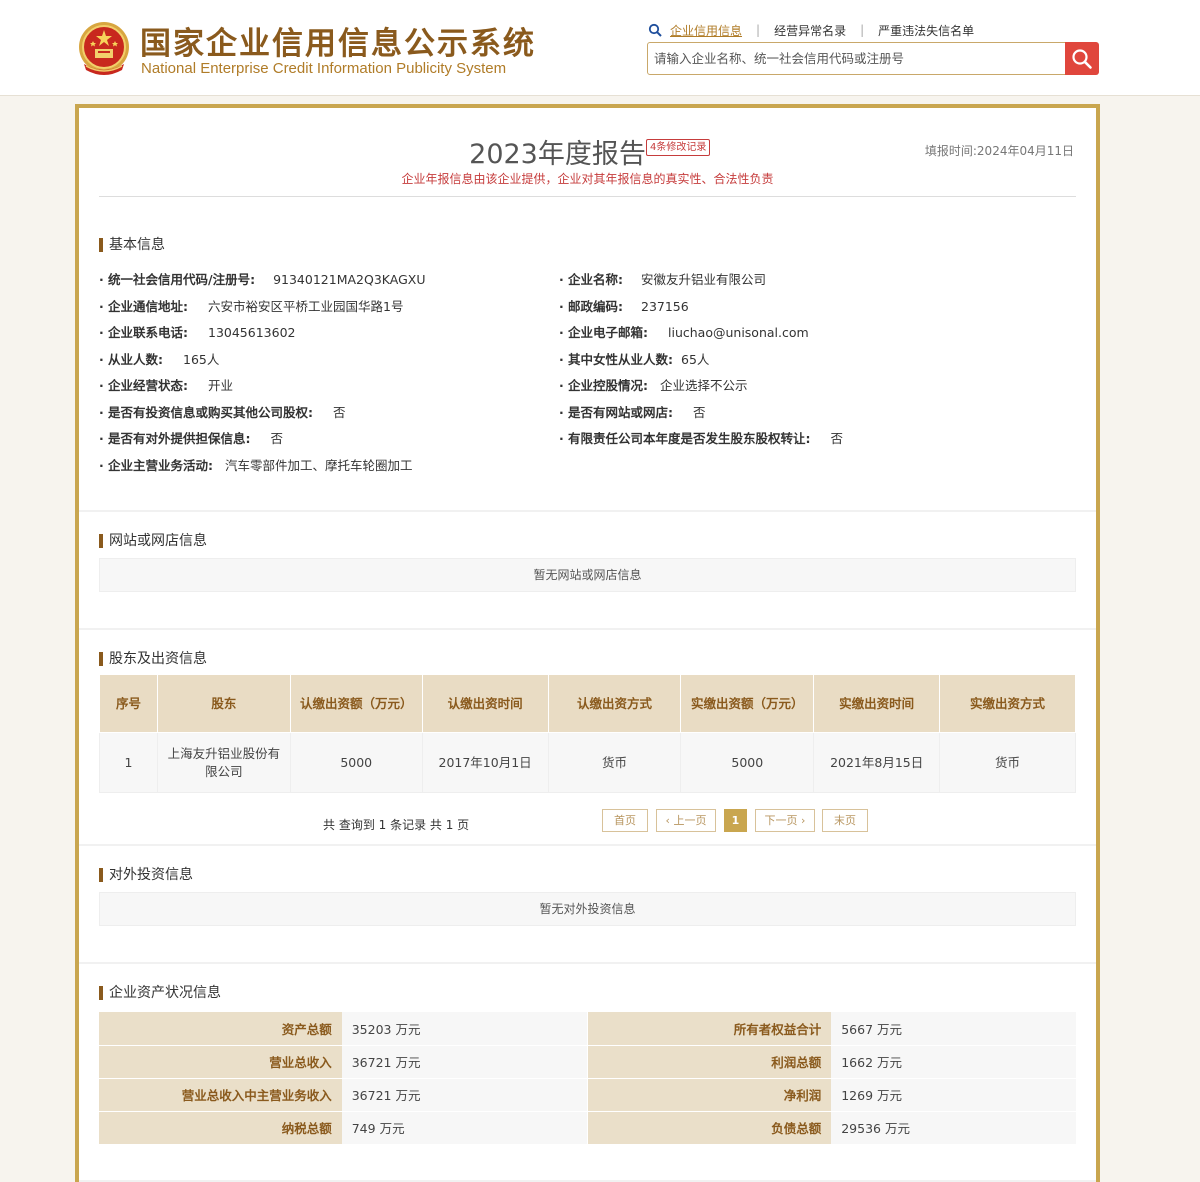 The width and height of the screenshot is (1200, 1182). I want to click on search-button, so click(1082, 58).